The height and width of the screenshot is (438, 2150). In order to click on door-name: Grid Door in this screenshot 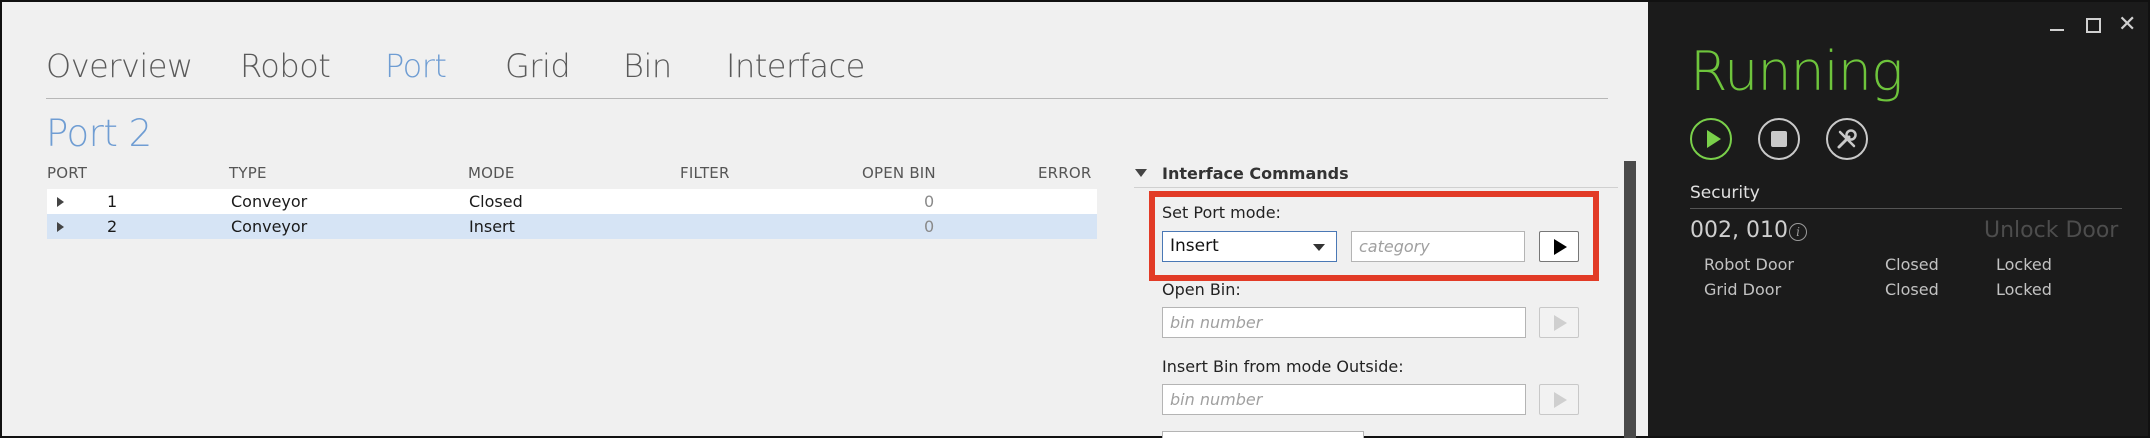, I will do `click(1743, 289)`.